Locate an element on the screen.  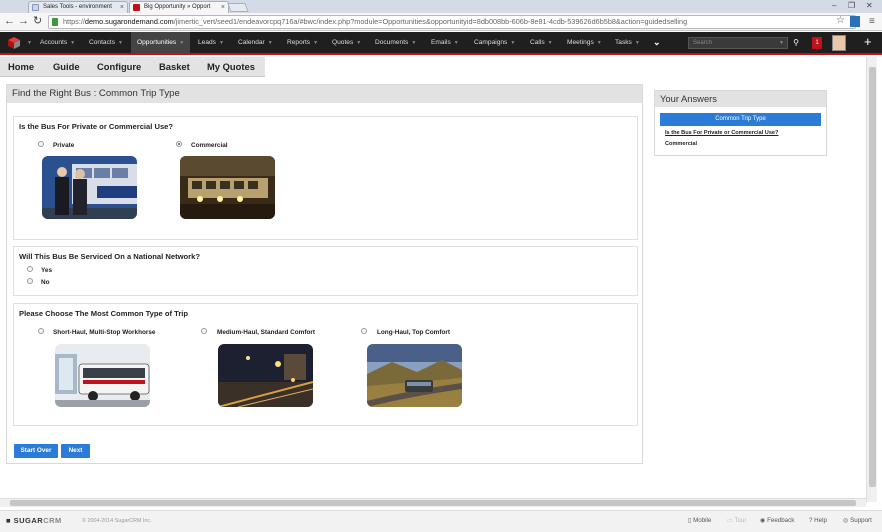
horizontal-scrollbar is located at coordinates (433, 502).